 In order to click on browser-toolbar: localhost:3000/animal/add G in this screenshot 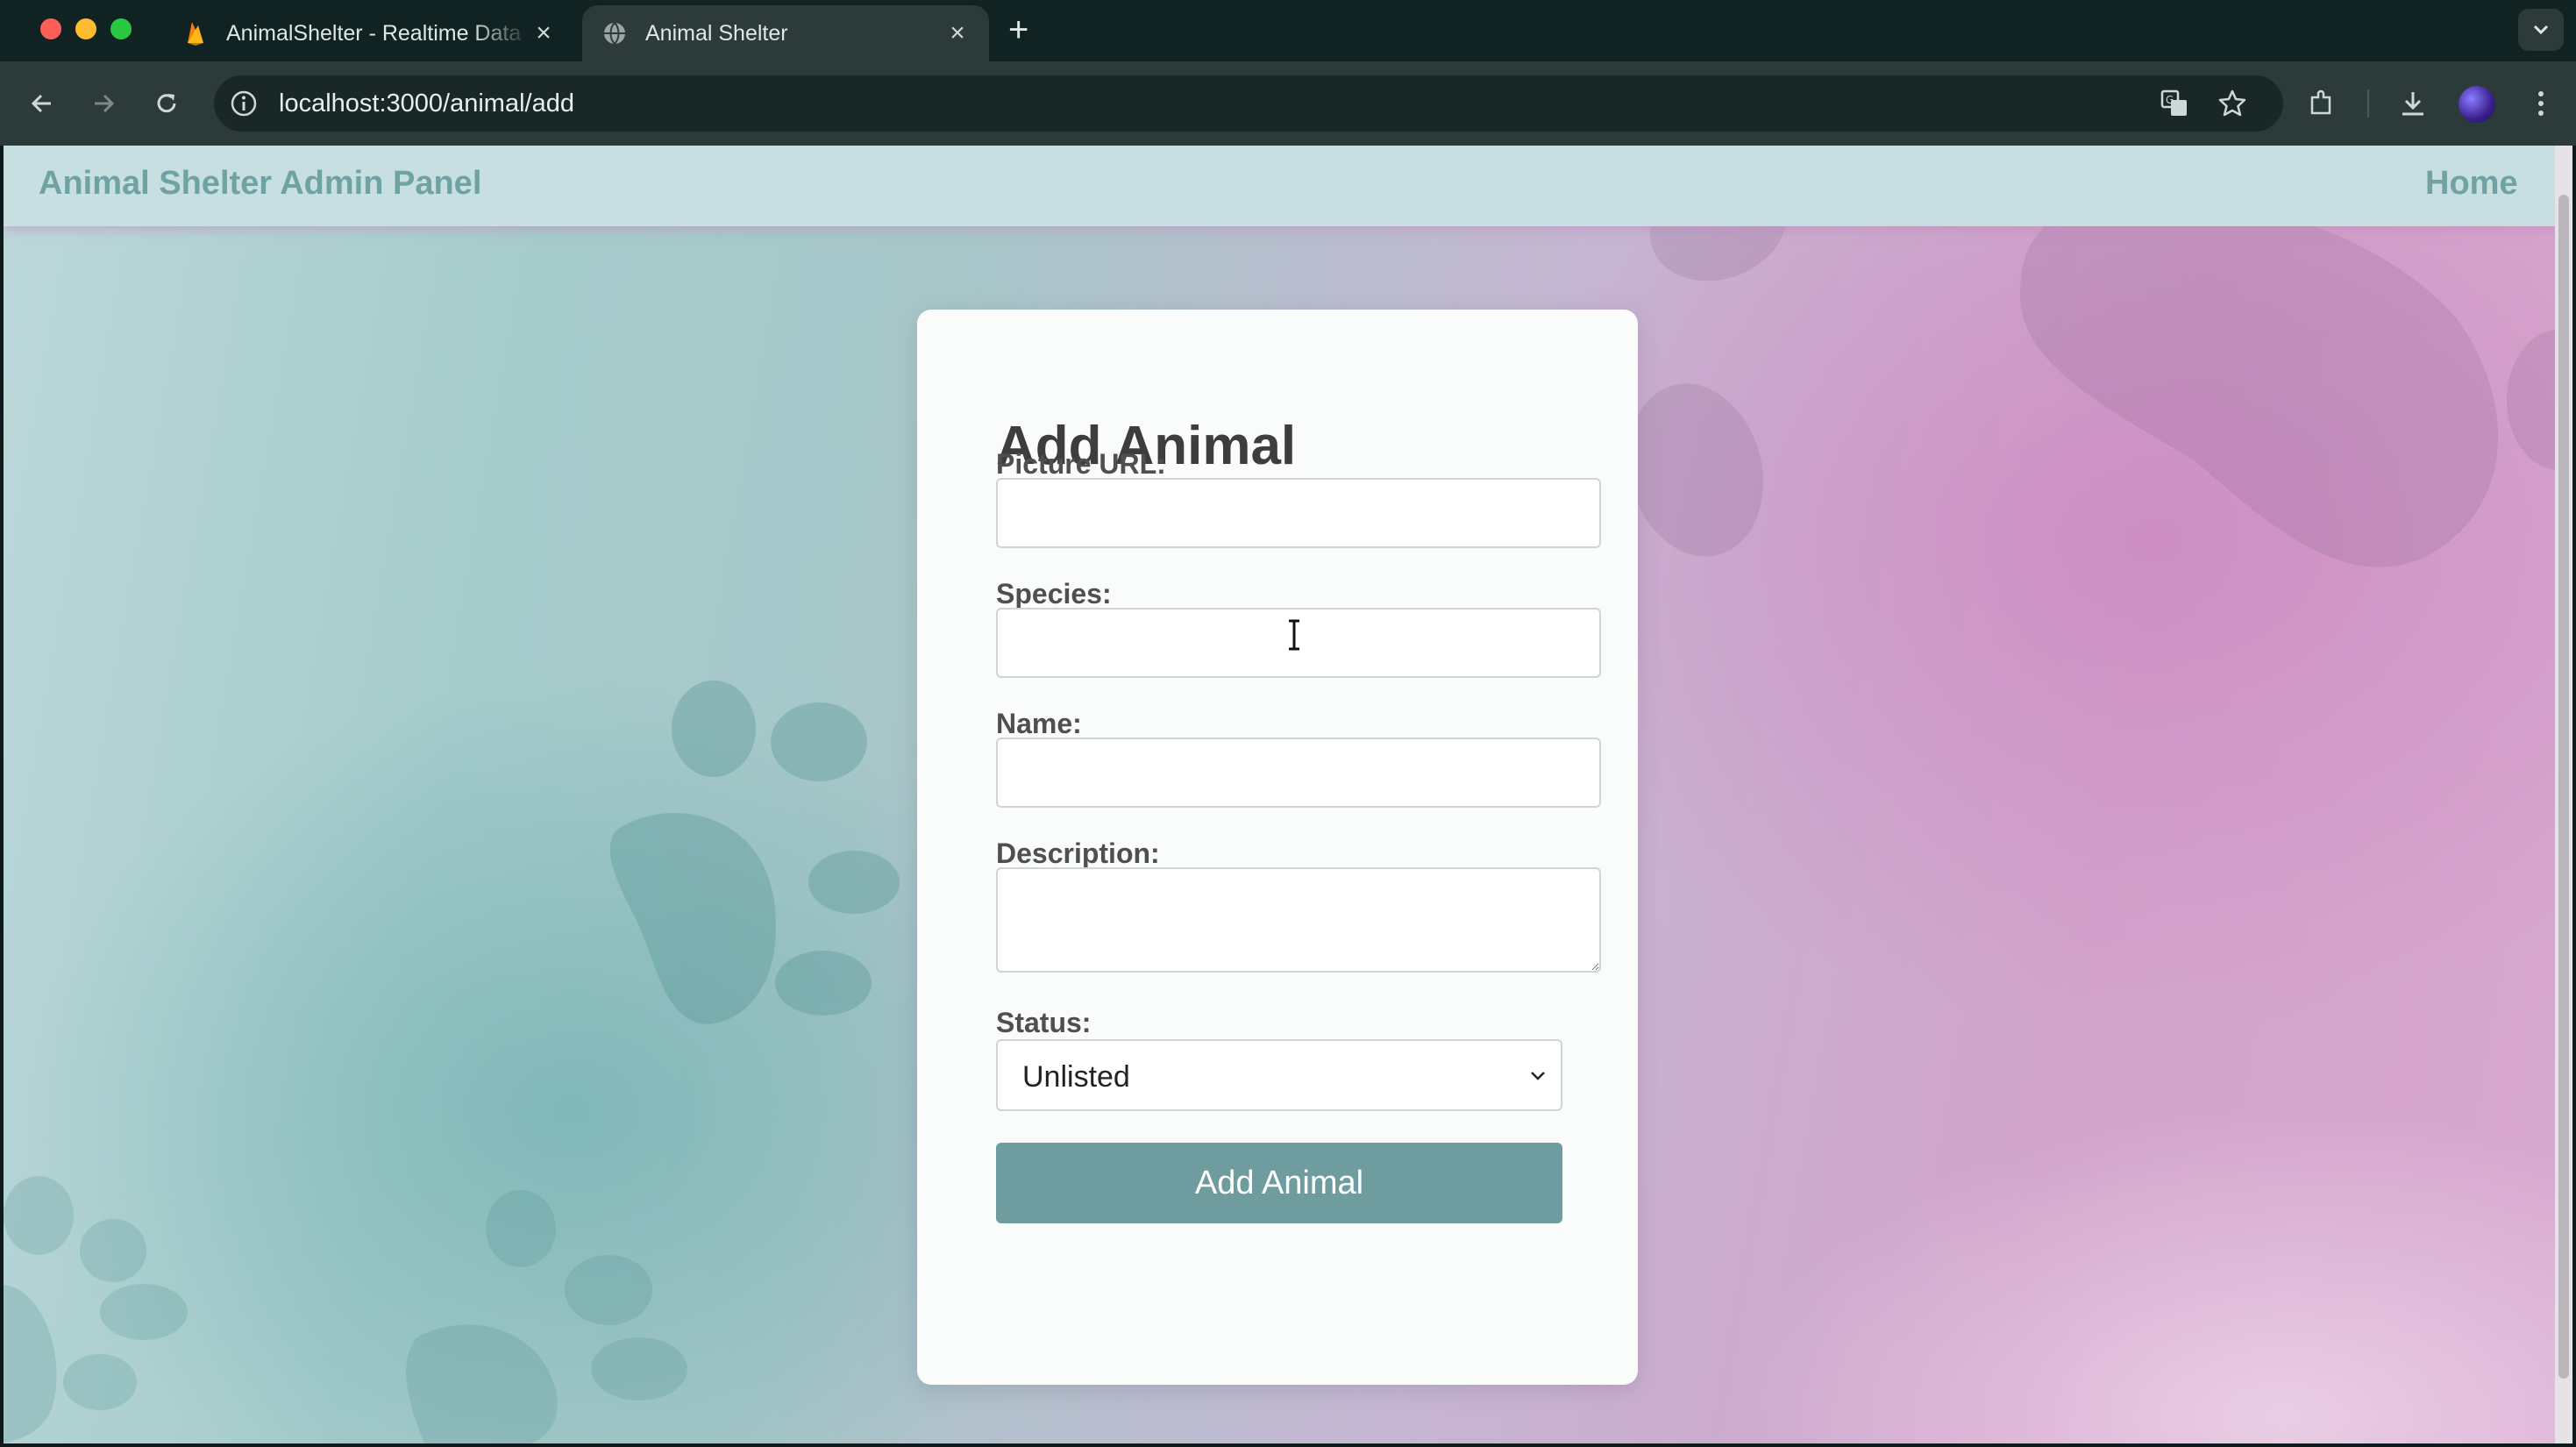, I will do `click(1288, 104)`.